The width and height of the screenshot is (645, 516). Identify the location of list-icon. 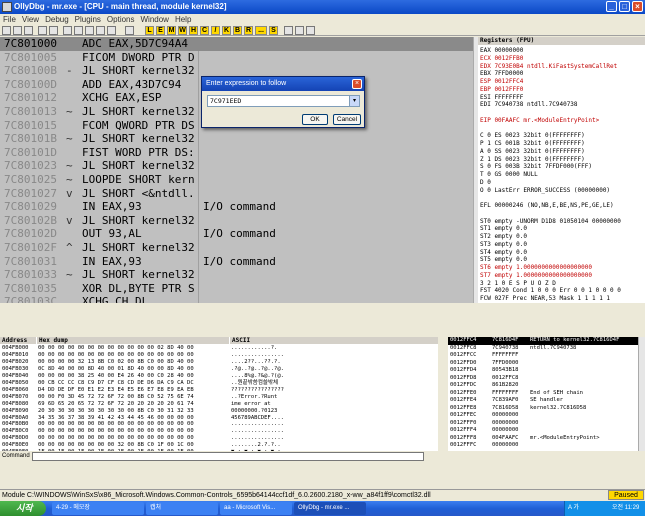
(299, 30).